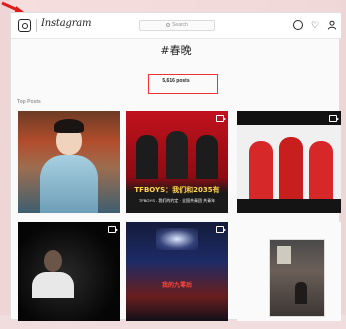  I want to click on hashtag-title: #春晚, so click(176, 50).